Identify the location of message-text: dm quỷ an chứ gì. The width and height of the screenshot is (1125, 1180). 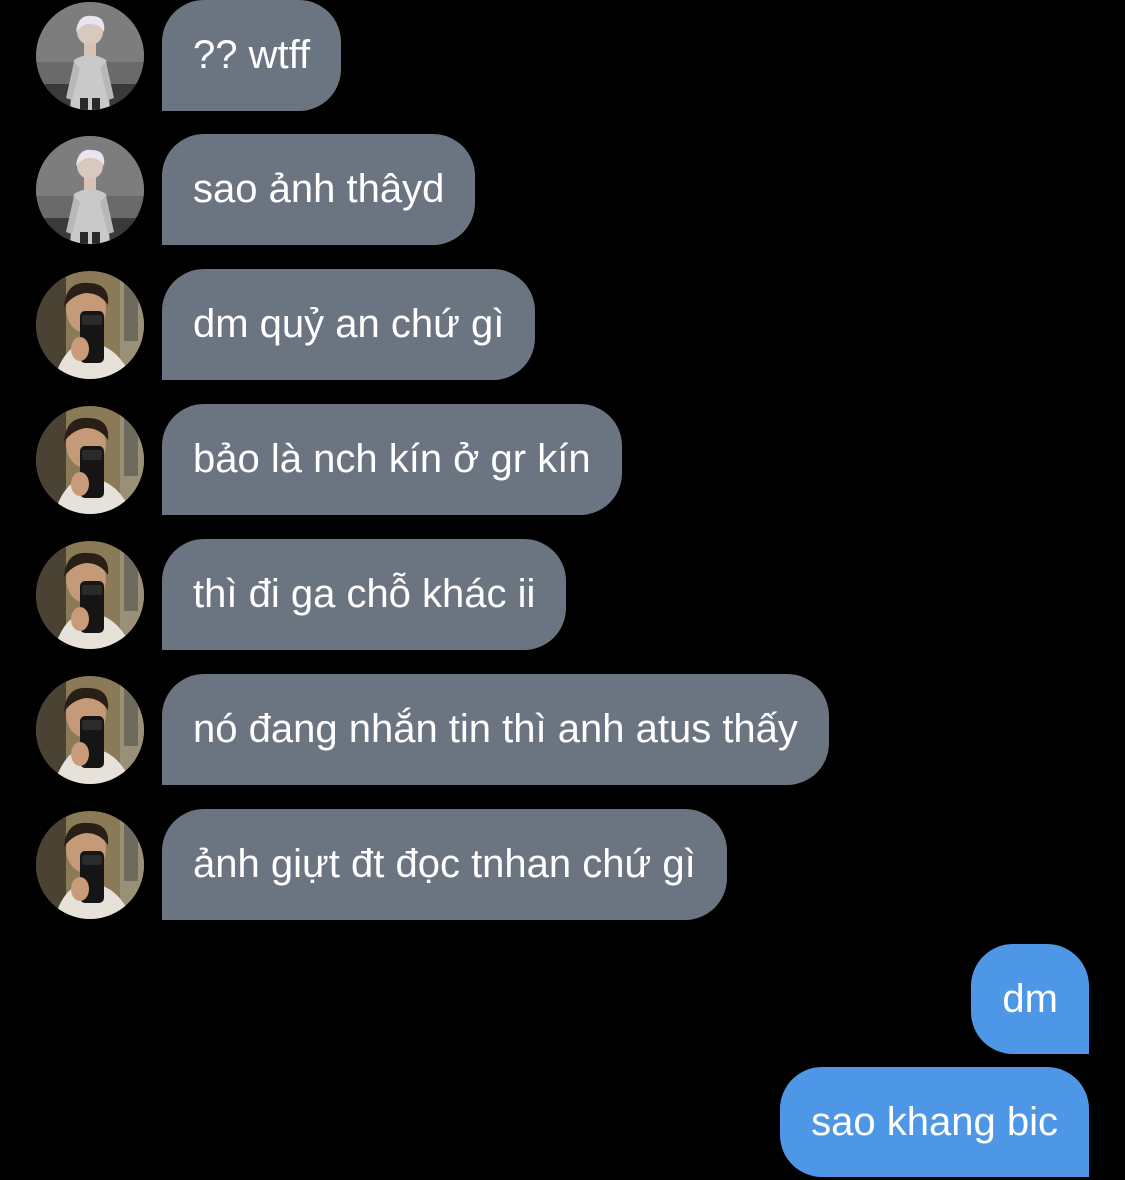
(349, 324).